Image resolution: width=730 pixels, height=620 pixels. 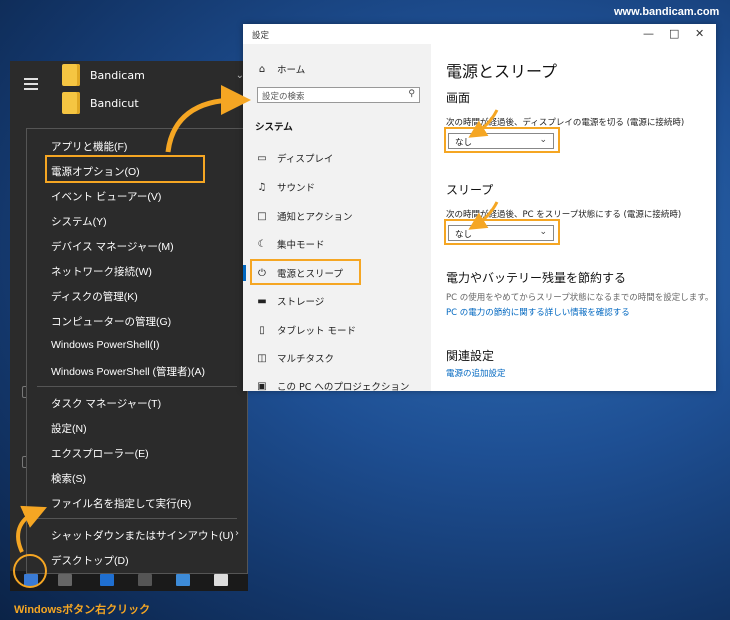 What do you see at coordinates (128, 371) in the screenshot?
I see `menu-item-powershell-admin: Windows PowerShell (管理者)(A)` at bounding box center [128, 371].